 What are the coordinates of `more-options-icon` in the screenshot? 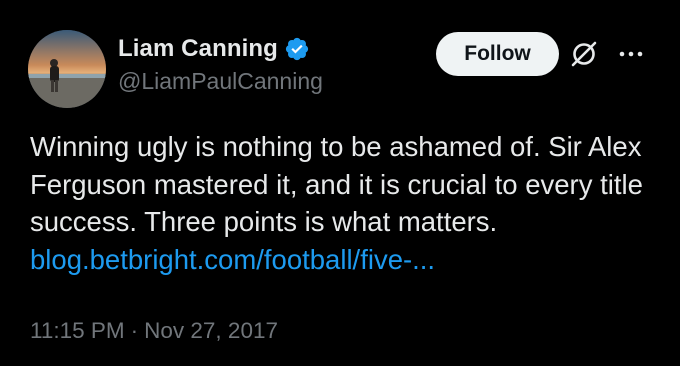 It's located at (631, 54).